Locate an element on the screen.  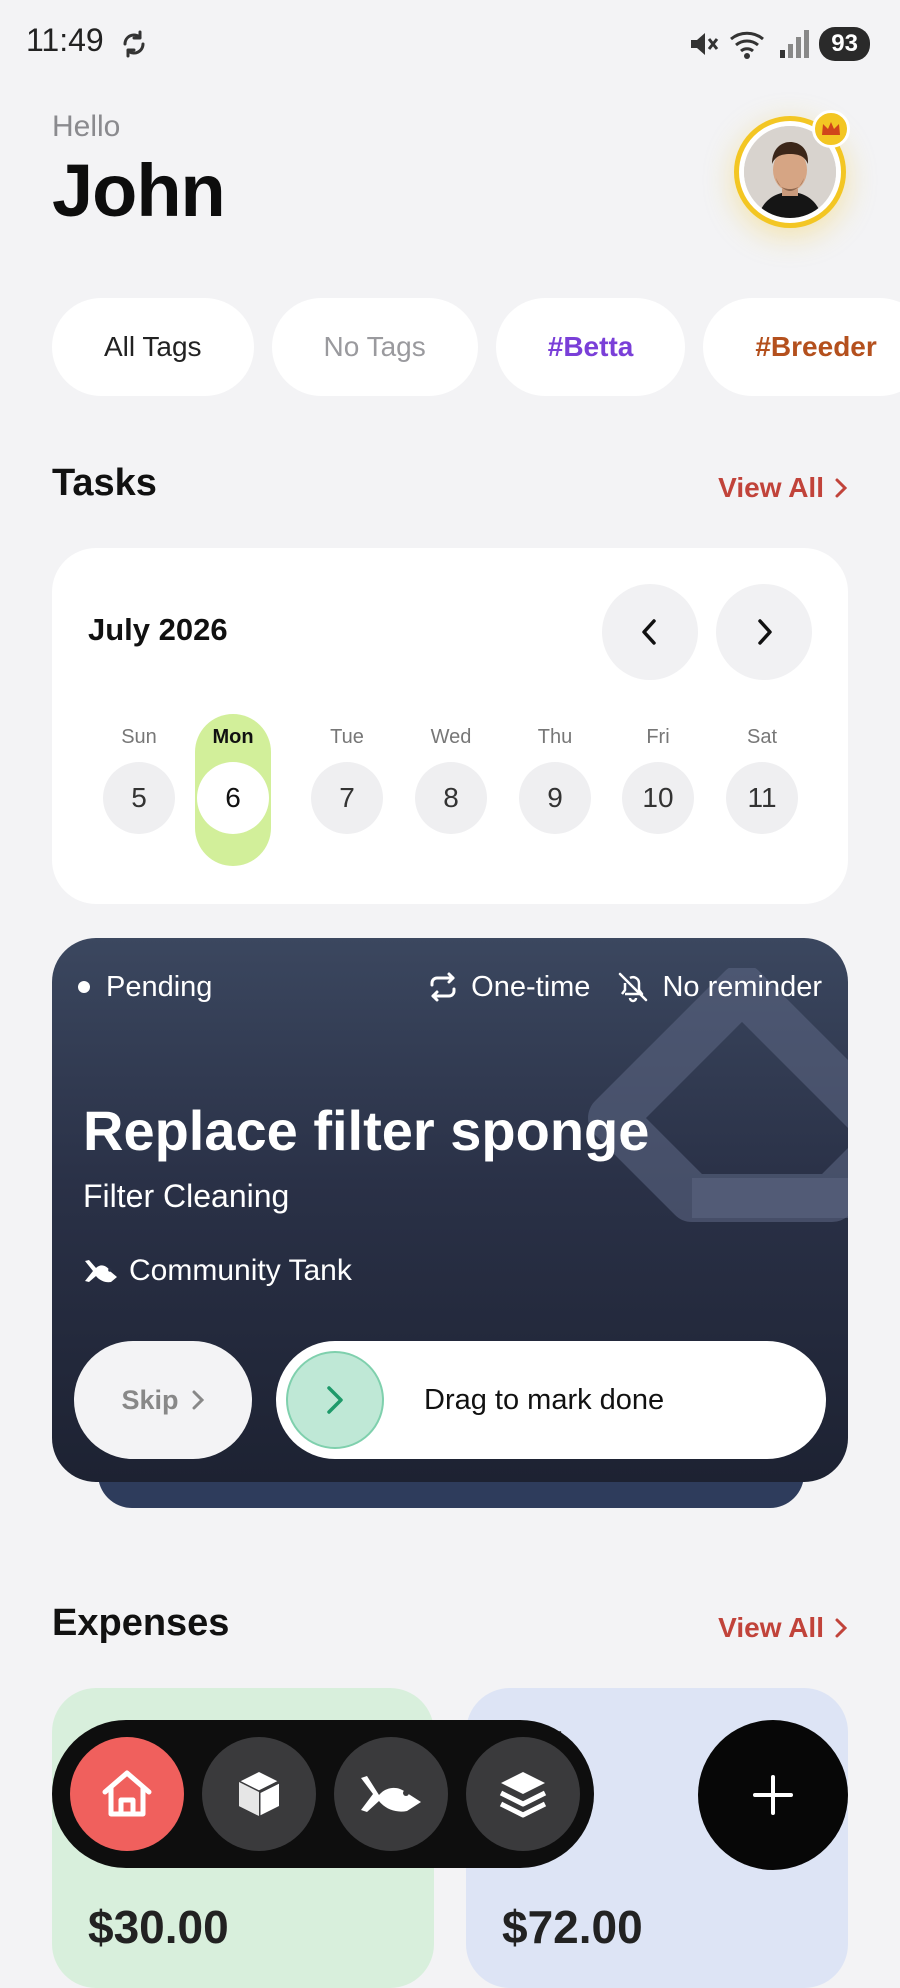
drag-to-done-slider: Drag to mark done is located at coordinates (551, 1400).